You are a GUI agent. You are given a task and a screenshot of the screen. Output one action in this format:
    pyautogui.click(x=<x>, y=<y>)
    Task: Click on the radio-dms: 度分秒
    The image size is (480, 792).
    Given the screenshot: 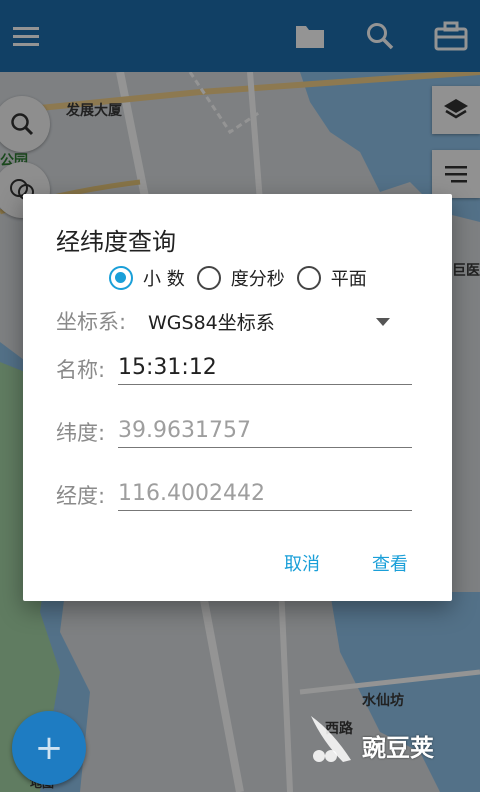 What is the action you would take?
    pyautogui.click(x=240, y=278)
    